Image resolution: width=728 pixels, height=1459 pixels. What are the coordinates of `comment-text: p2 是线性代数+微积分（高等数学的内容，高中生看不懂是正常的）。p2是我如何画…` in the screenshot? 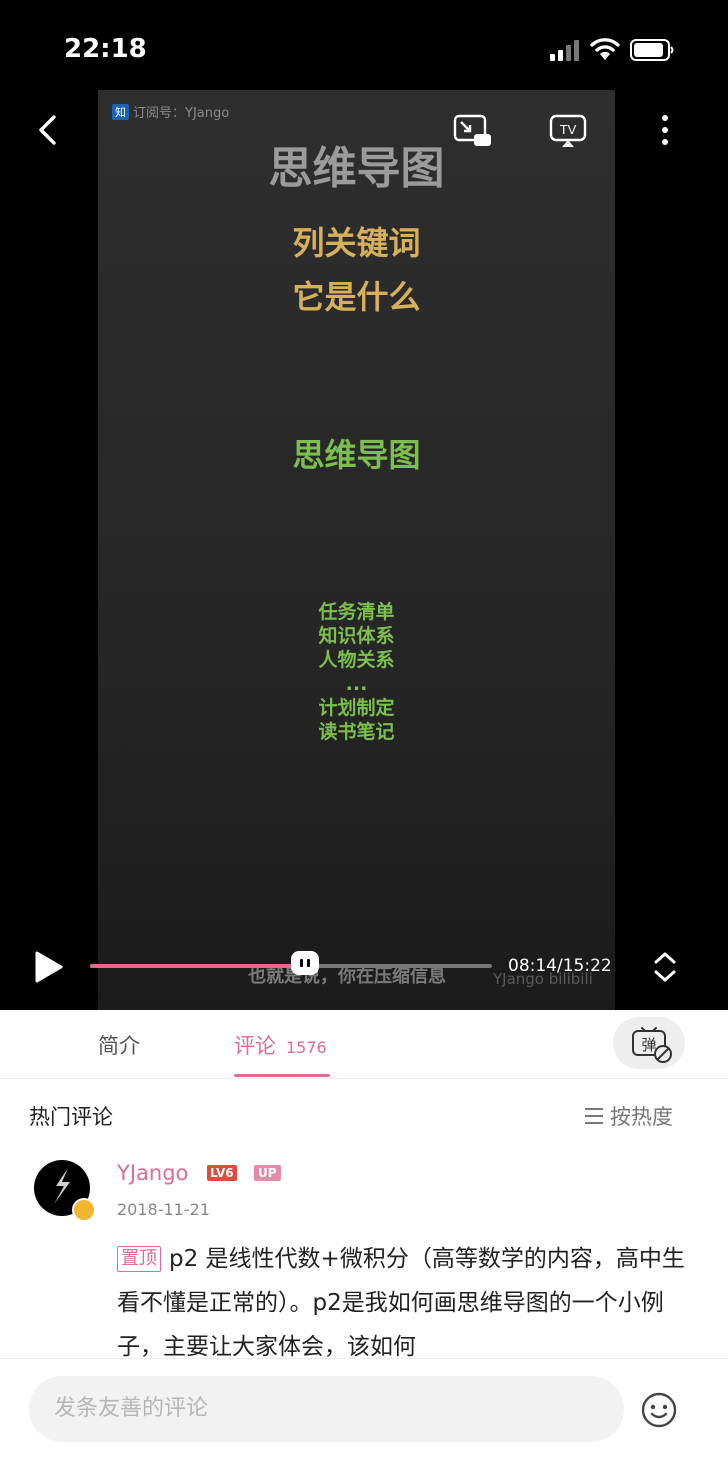 It's located at (401, 1302).